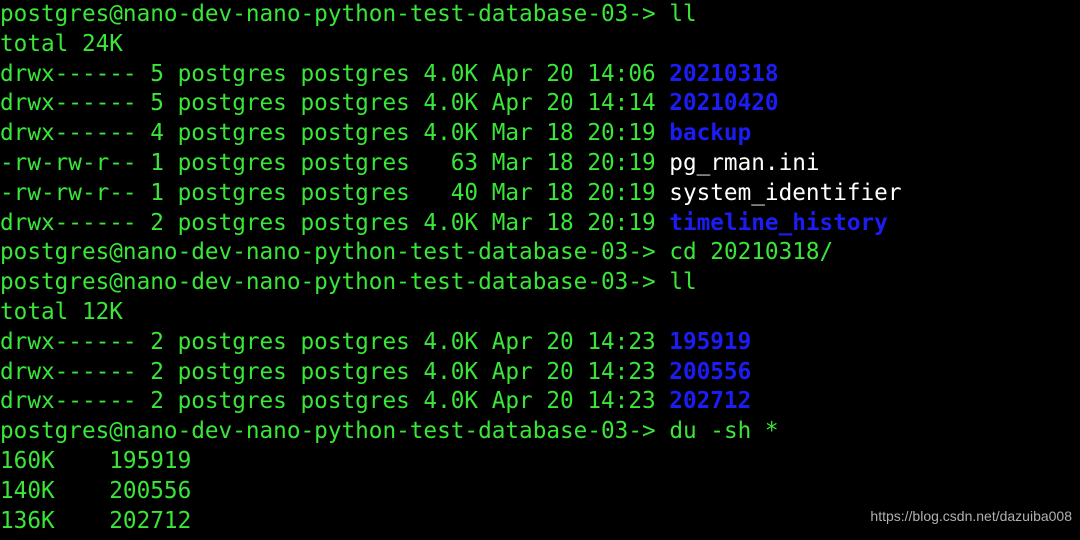 The height and width of the screenshot is (540, 1080). Describe the element at coordinates (540, 313) in the screenshot. I see `output-line: total 12K` at that location.